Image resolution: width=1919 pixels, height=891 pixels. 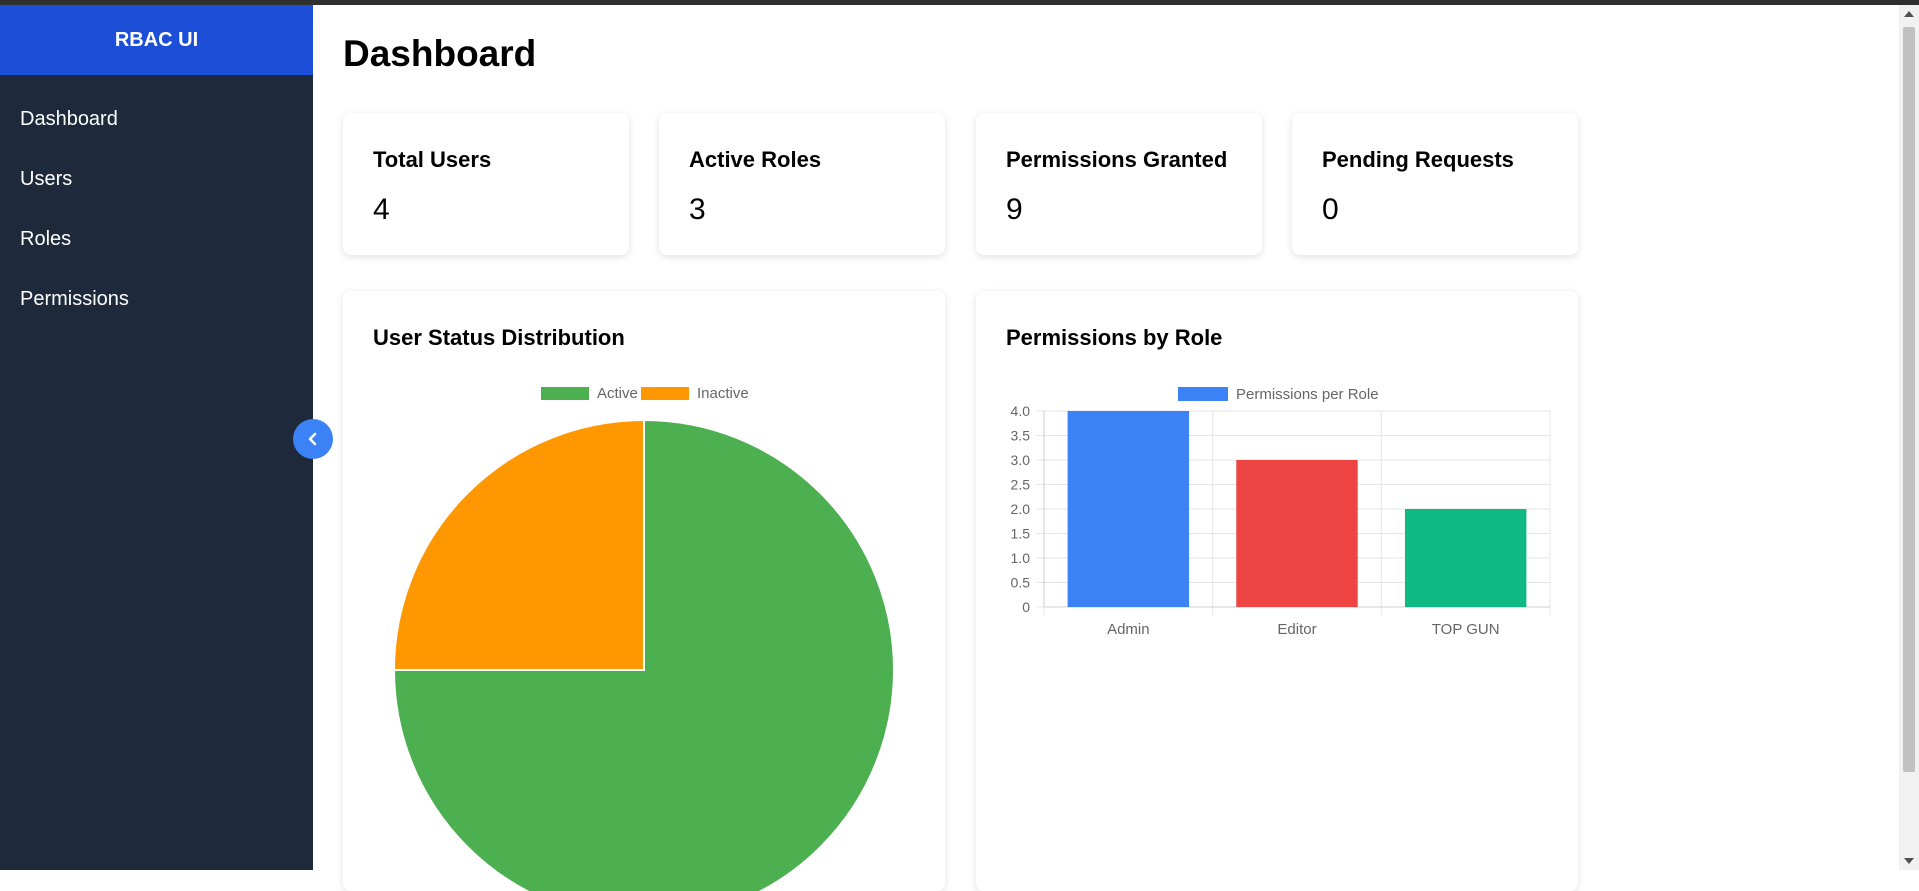 I want to click on brand-title: RBAC UI, so click(x=156, y=40).